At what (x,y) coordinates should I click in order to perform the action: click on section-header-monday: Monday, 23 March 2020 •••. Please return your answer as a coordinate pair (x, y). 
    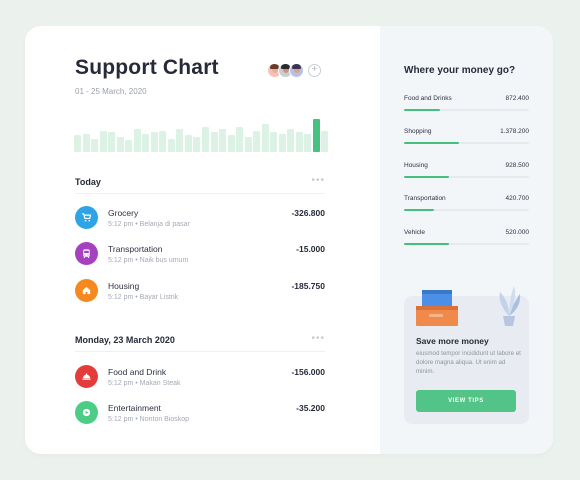
    Looking at the image, I should click on (200, 341).